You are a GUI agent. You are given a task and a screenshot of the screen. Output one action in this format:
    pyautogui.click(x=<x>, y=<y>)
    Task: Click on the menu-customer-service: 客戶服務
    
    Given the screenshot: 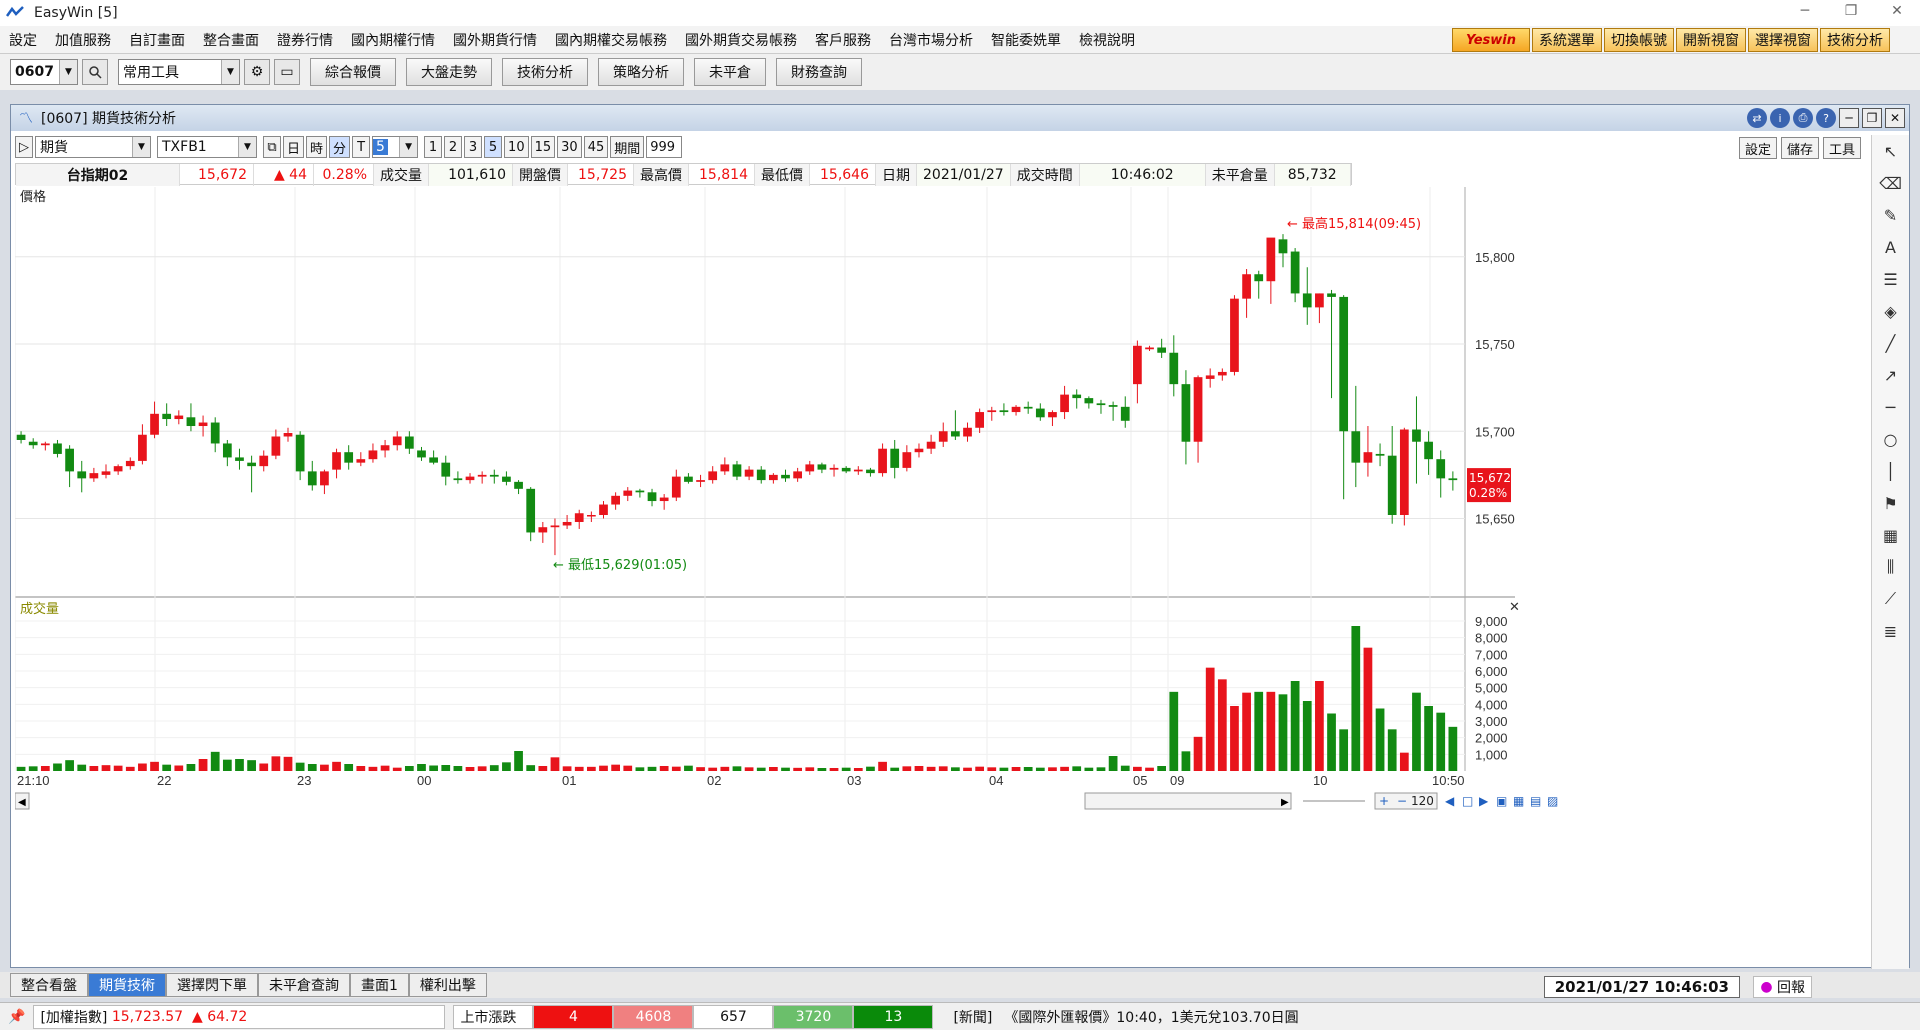 What is the action you would take?
    pyautogui.click(x=843, y=40)
    